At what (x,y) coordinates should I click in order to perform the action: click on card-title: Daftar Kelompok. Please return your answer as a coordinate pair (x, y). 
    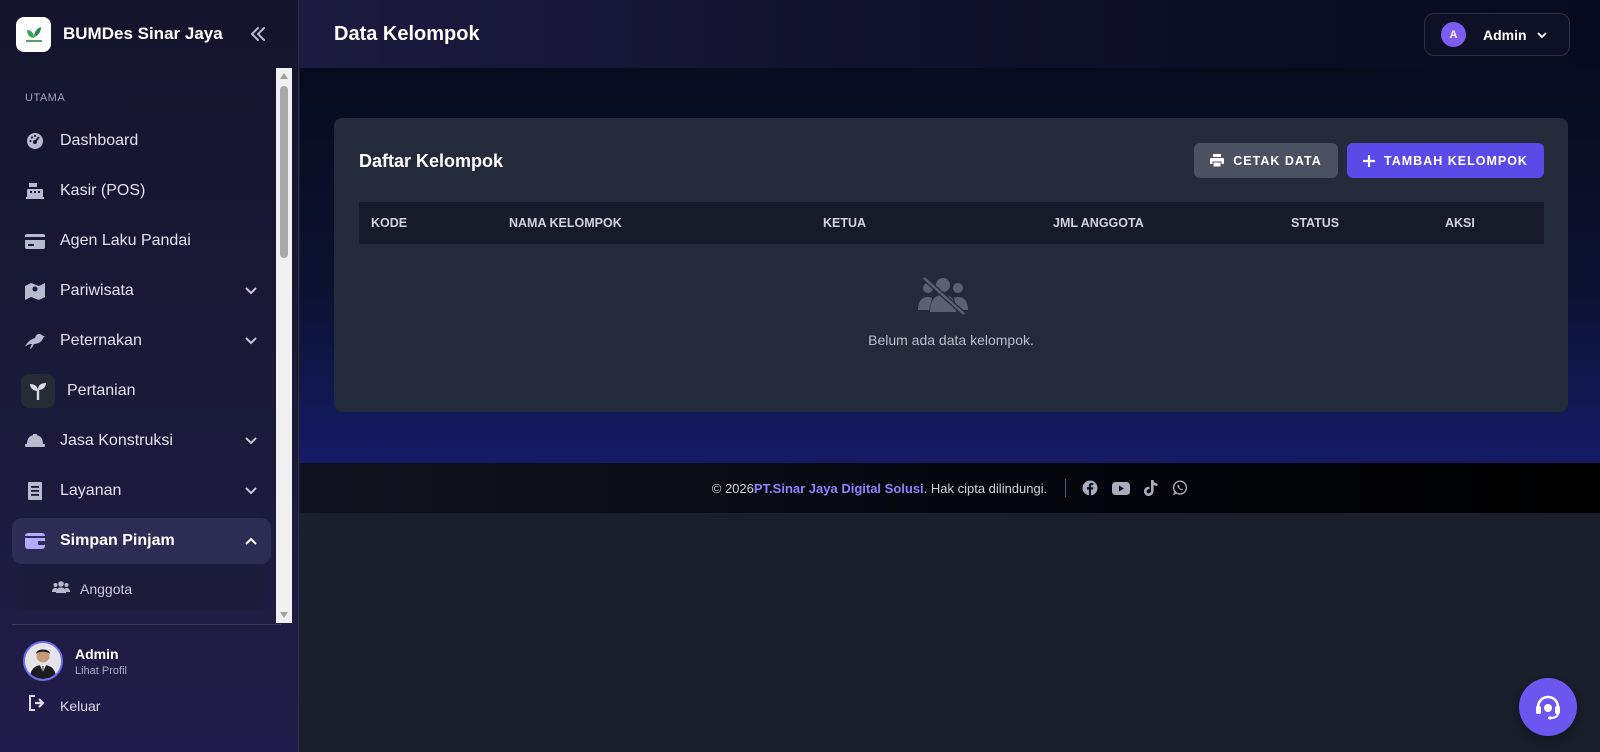
    Looking at the image, I should click on (431, 161).